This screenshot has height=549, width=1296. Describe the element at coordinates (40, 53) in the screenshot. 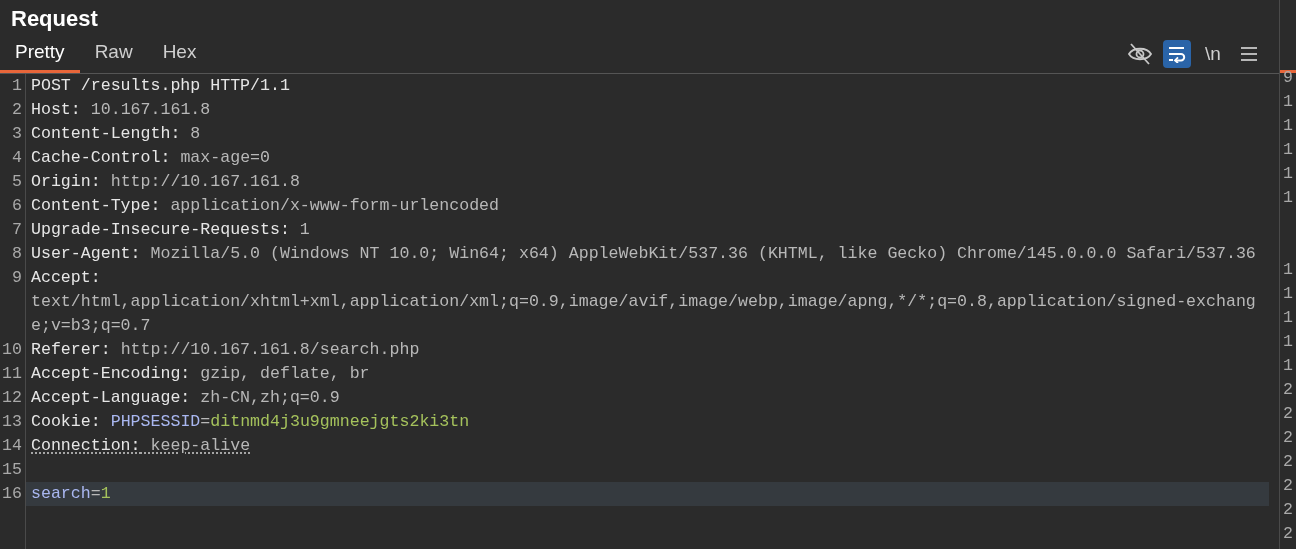

I see `tab: Pretty` at that location.